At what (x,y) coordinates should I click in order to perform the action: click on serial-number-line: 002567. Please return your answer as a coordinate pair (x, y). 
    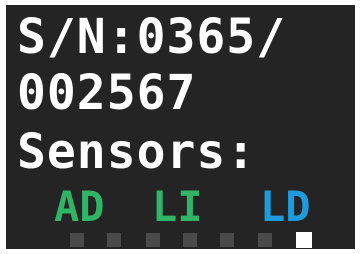
    Looking at the image, I should click on (107, 93).